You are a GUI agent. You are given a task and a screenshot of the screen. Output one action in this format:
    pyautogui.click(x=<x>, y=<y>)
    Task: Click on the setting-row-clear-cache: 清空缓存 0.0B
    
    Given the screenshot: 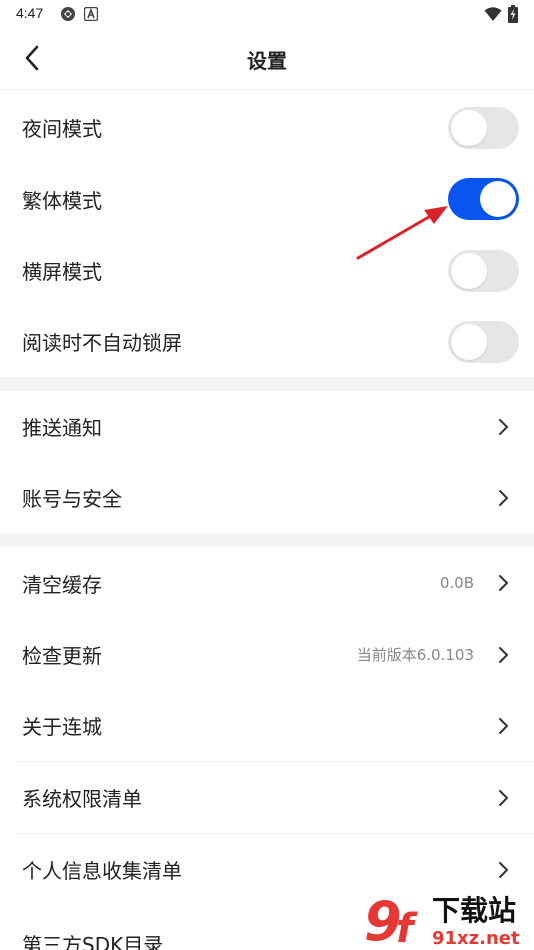 What is the action you would take?
    pyautogui.click(x=267, y=583)
    